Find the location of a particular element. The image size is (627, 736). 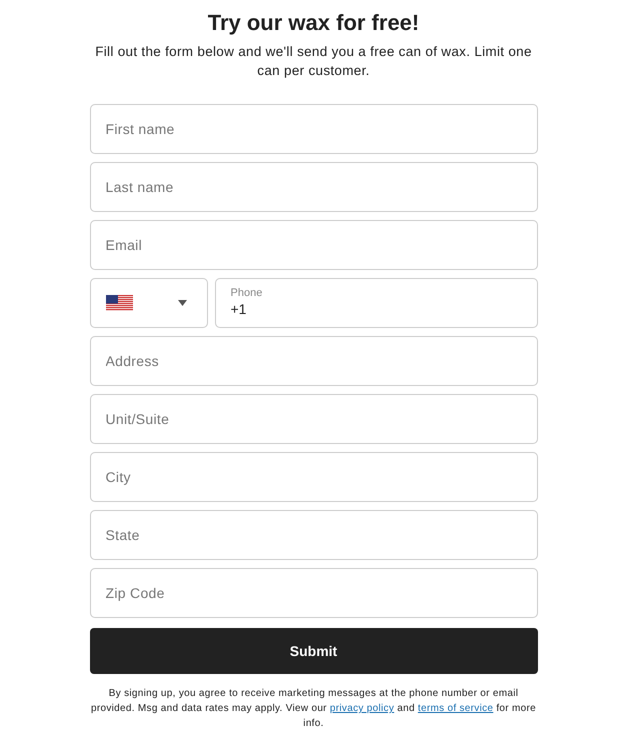

input-field: City is located at coordinates (314, 477).